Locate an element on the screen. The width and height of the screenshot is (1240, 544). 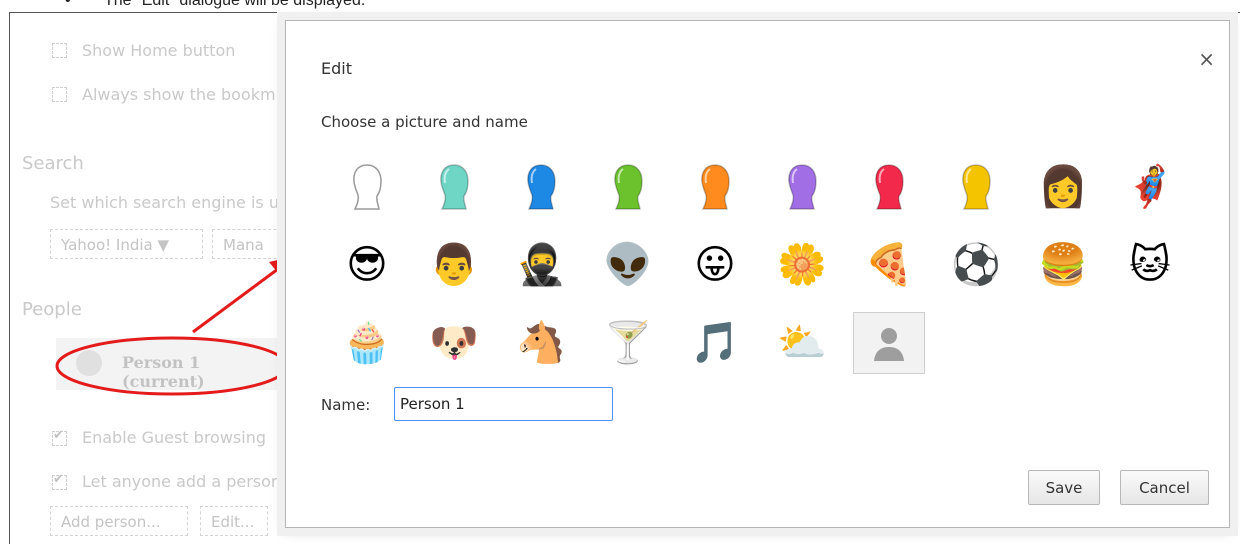
save-button: Save is located at coordinates (1064, 487).